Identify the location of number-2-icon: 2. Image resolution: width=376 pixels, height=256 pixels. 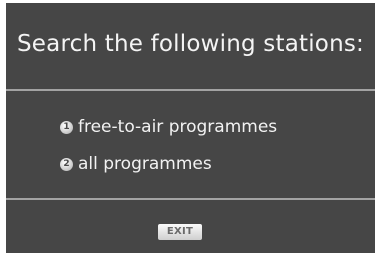
(66, 164).